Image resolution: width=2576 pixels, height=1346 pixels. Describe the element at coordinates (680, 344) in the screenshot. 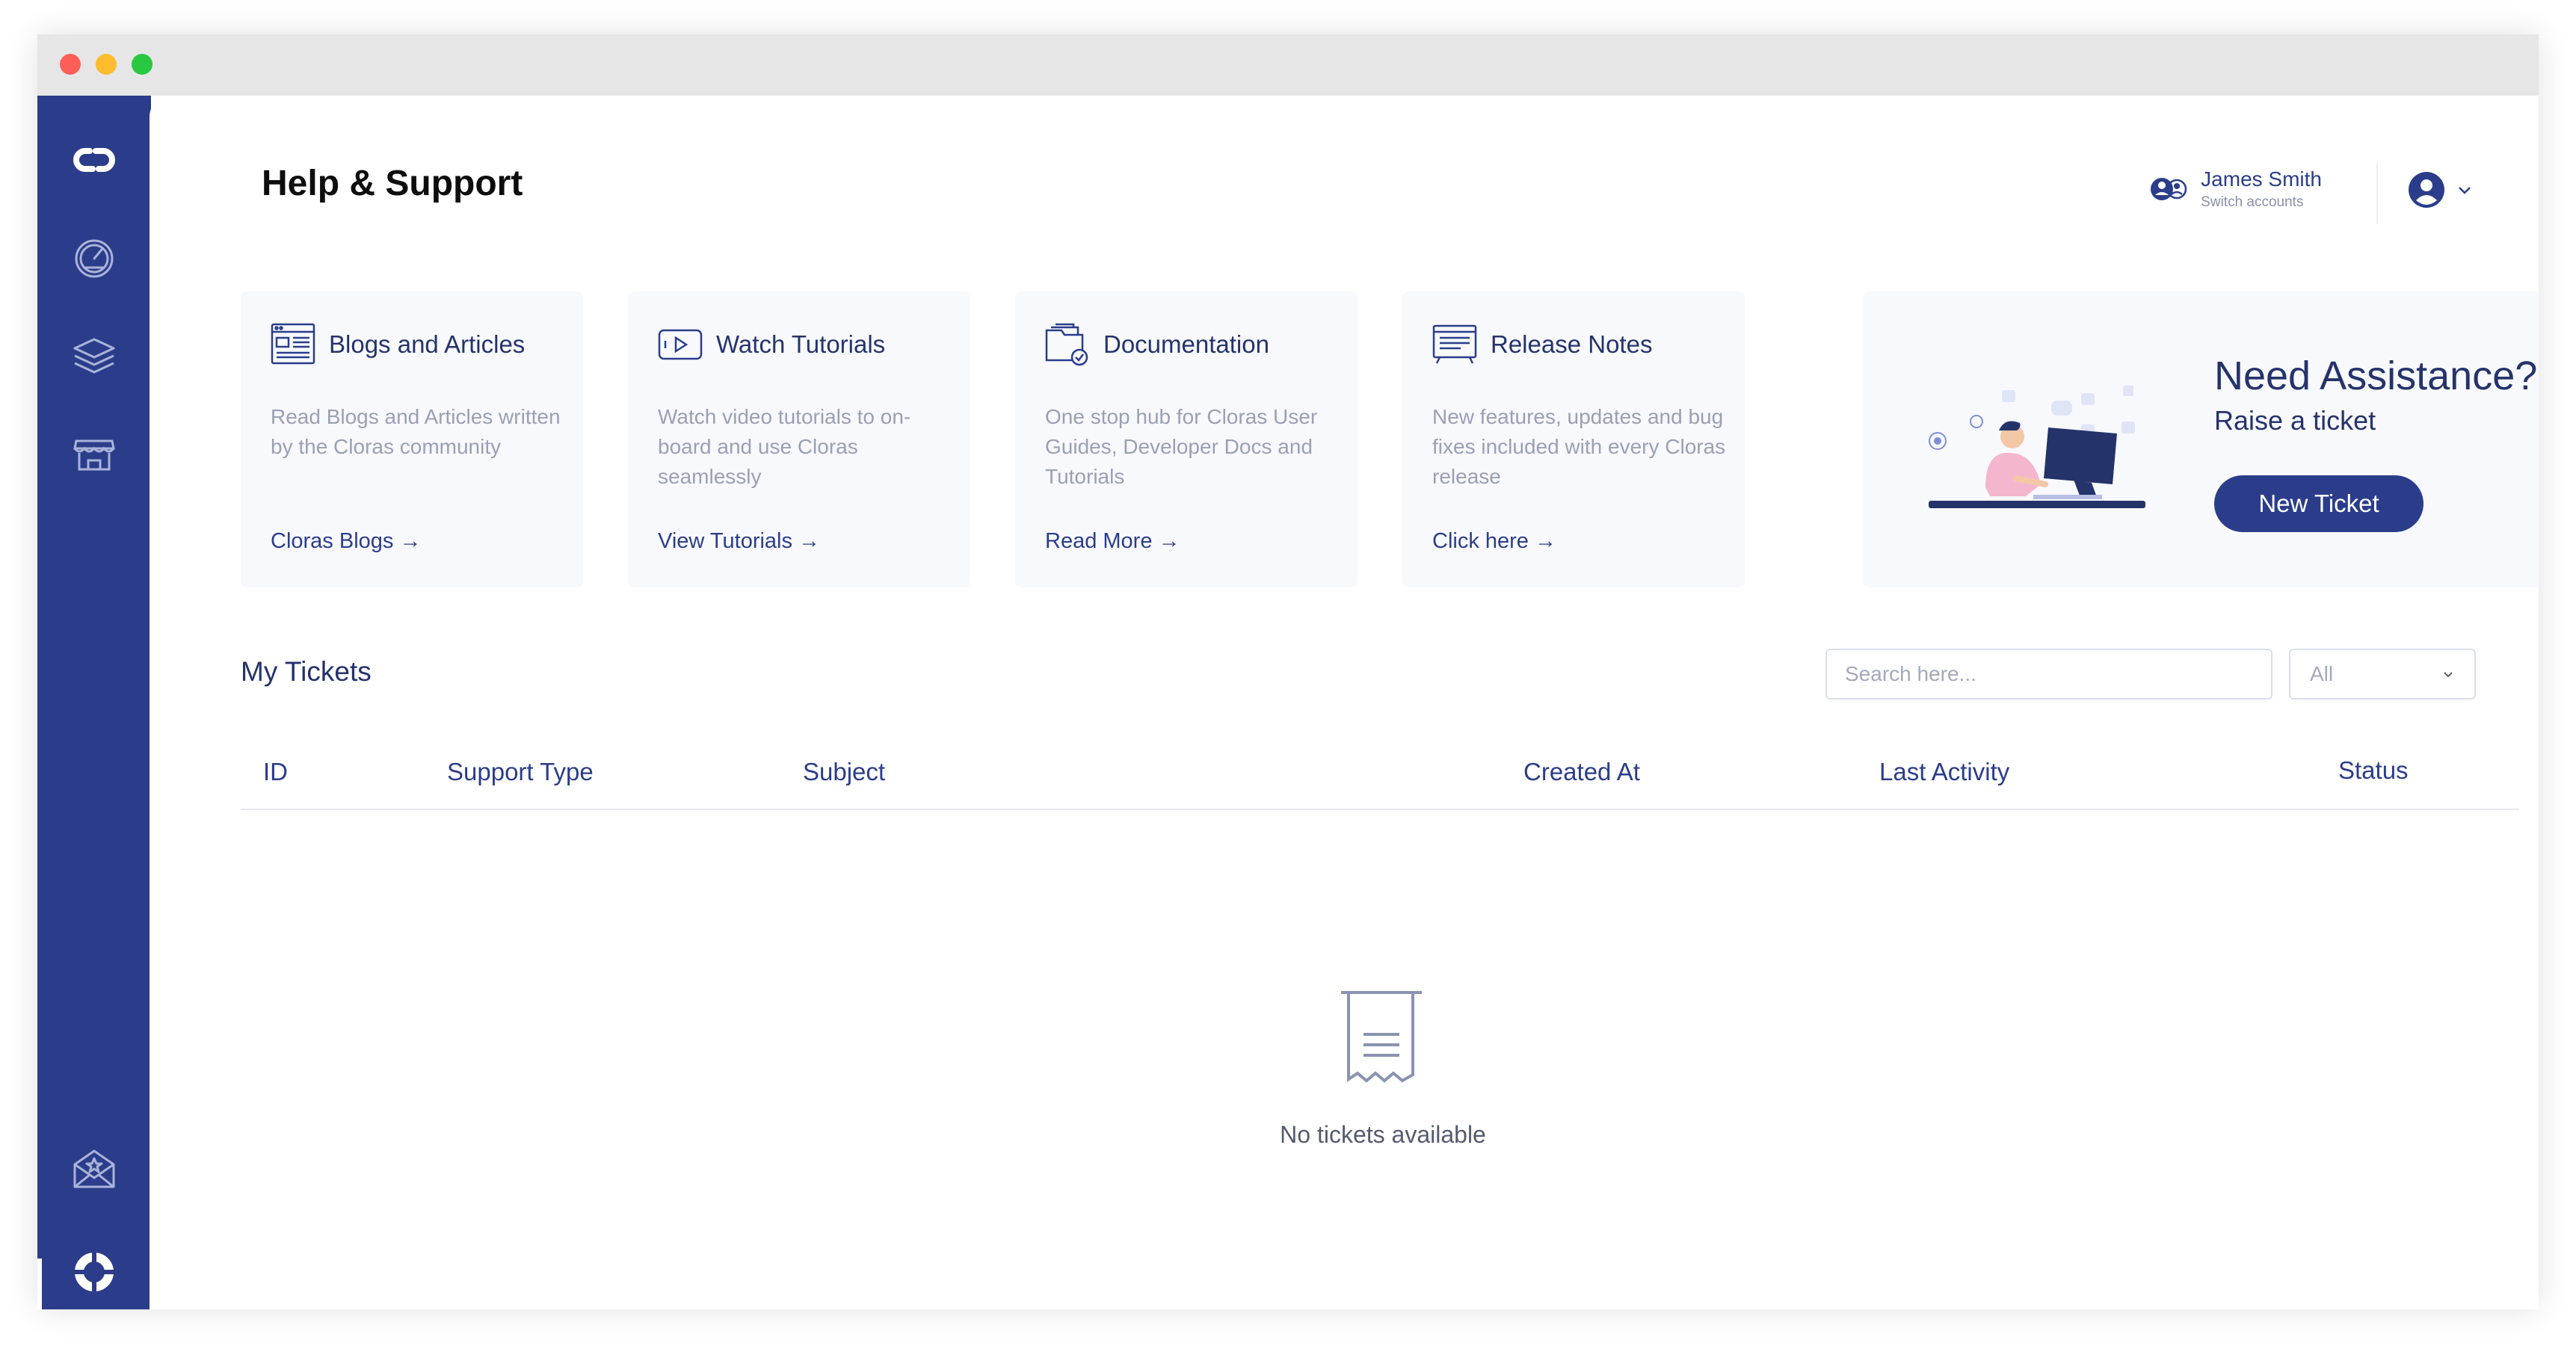

I see `video-icon` at that location.